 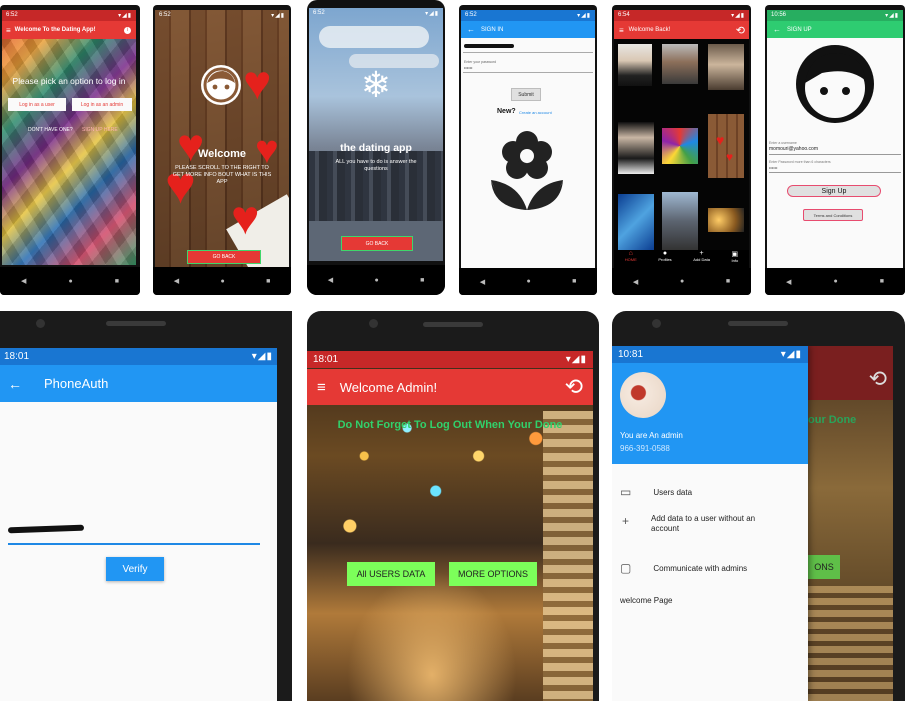 What do you see at coordinates (626, 492) in the screenshot?
I see `calendar-icon: ▭` at bounding box center [626, 492].